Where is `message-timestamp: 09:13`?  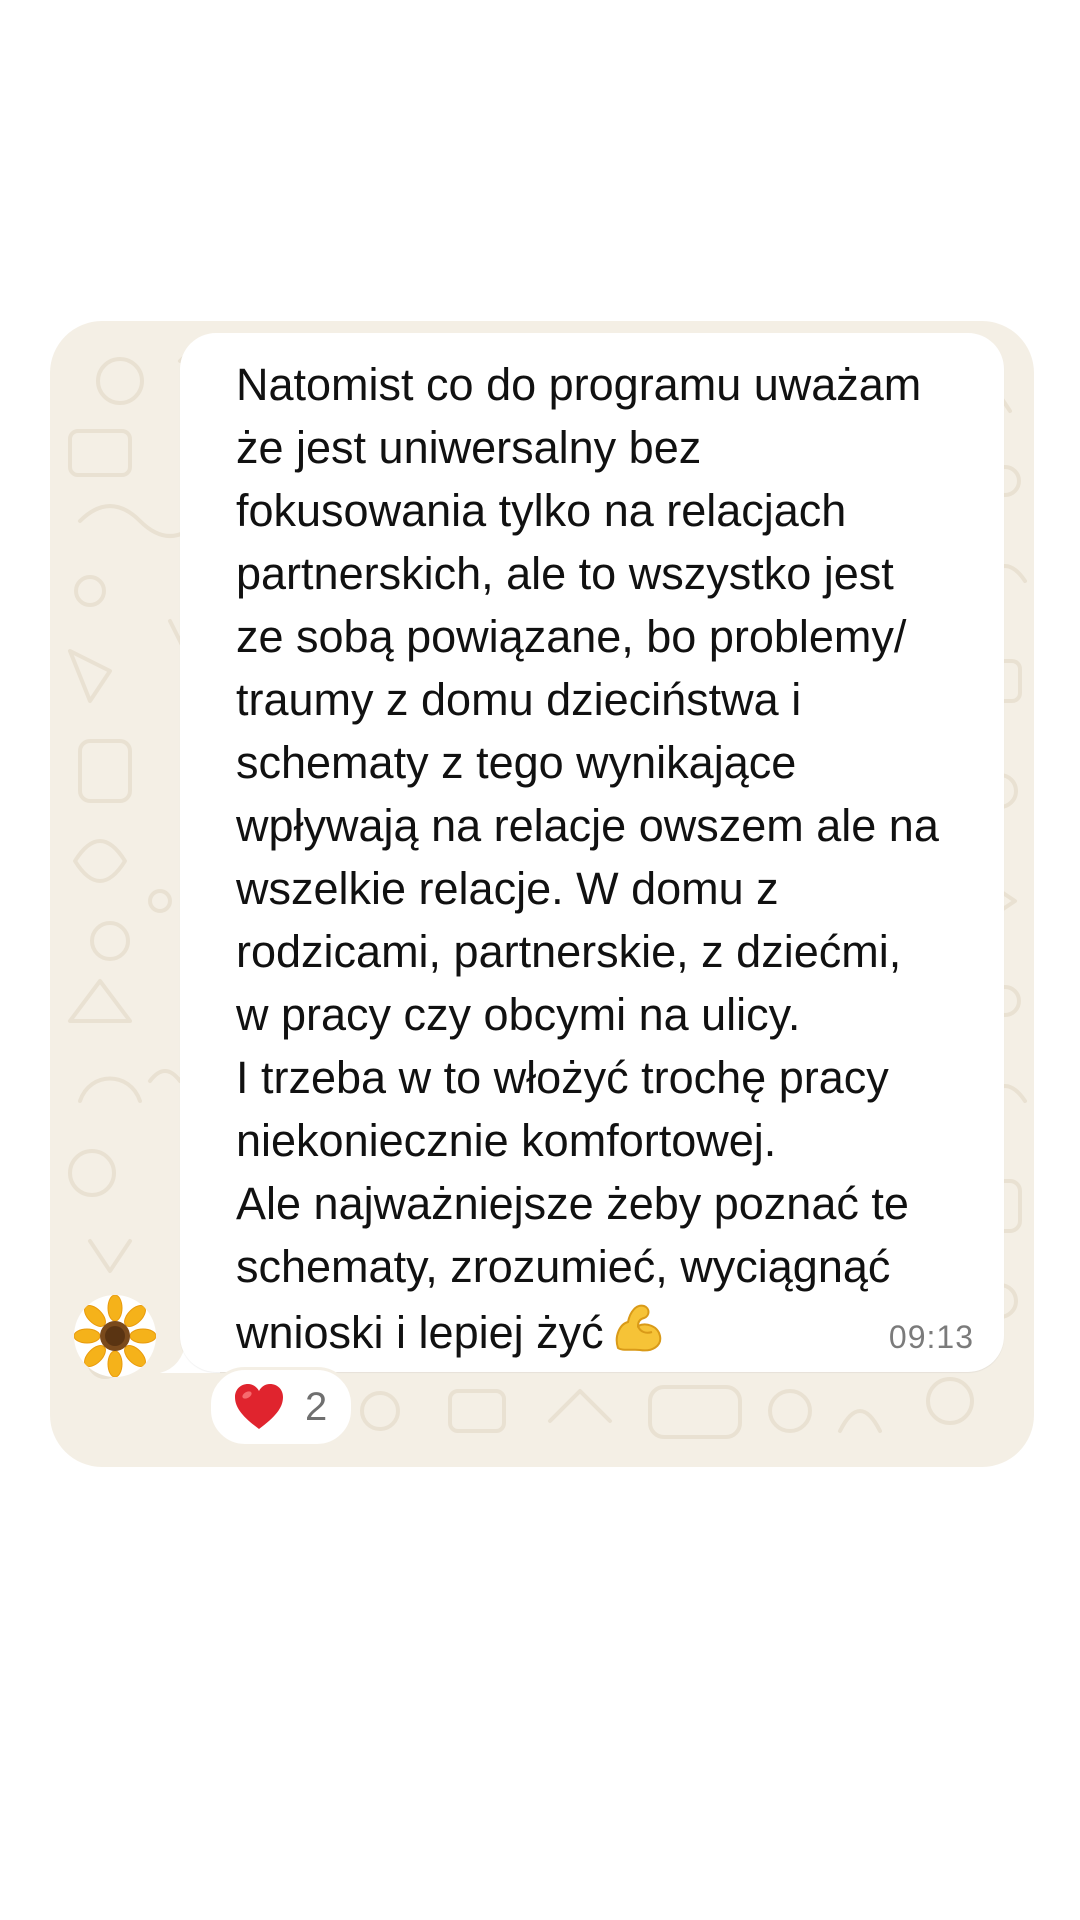 message-timestamp: 09:13 is located at coordinates (931, 1337).